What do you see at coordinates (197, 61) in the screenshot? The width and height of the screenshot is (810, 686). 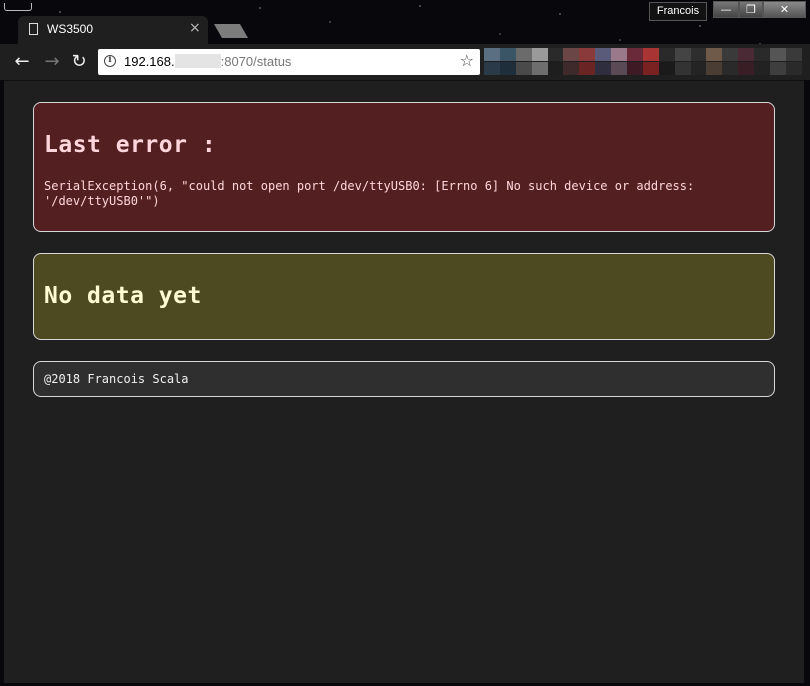 I see `redacted-region` at bounding box center [197, 61].